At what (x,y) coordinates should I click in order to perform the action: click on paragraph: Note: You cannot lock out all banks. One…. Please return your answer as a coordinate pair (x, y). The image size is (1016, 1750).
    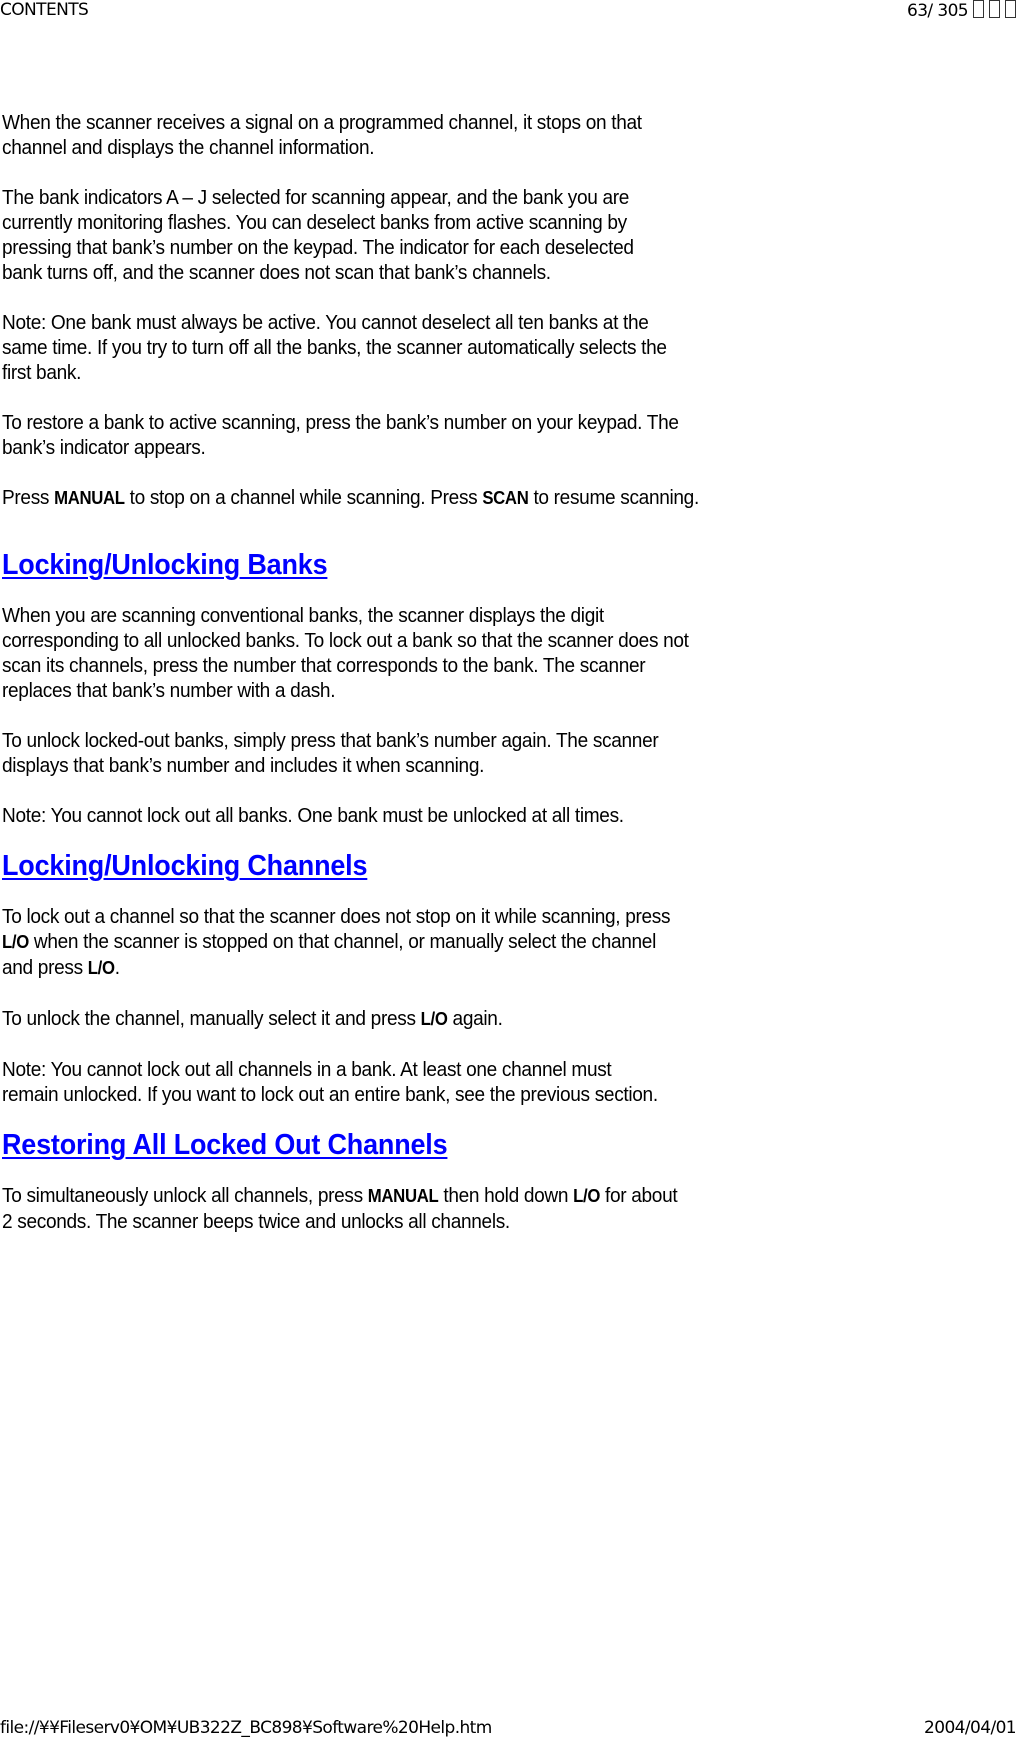
    Looking at the image, I should click on (313, 815).